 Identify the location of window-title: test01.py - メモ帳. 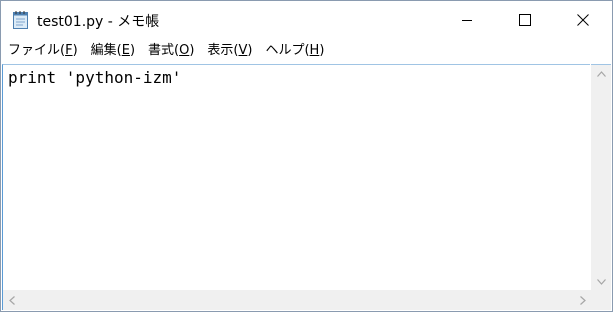
(98, 22).